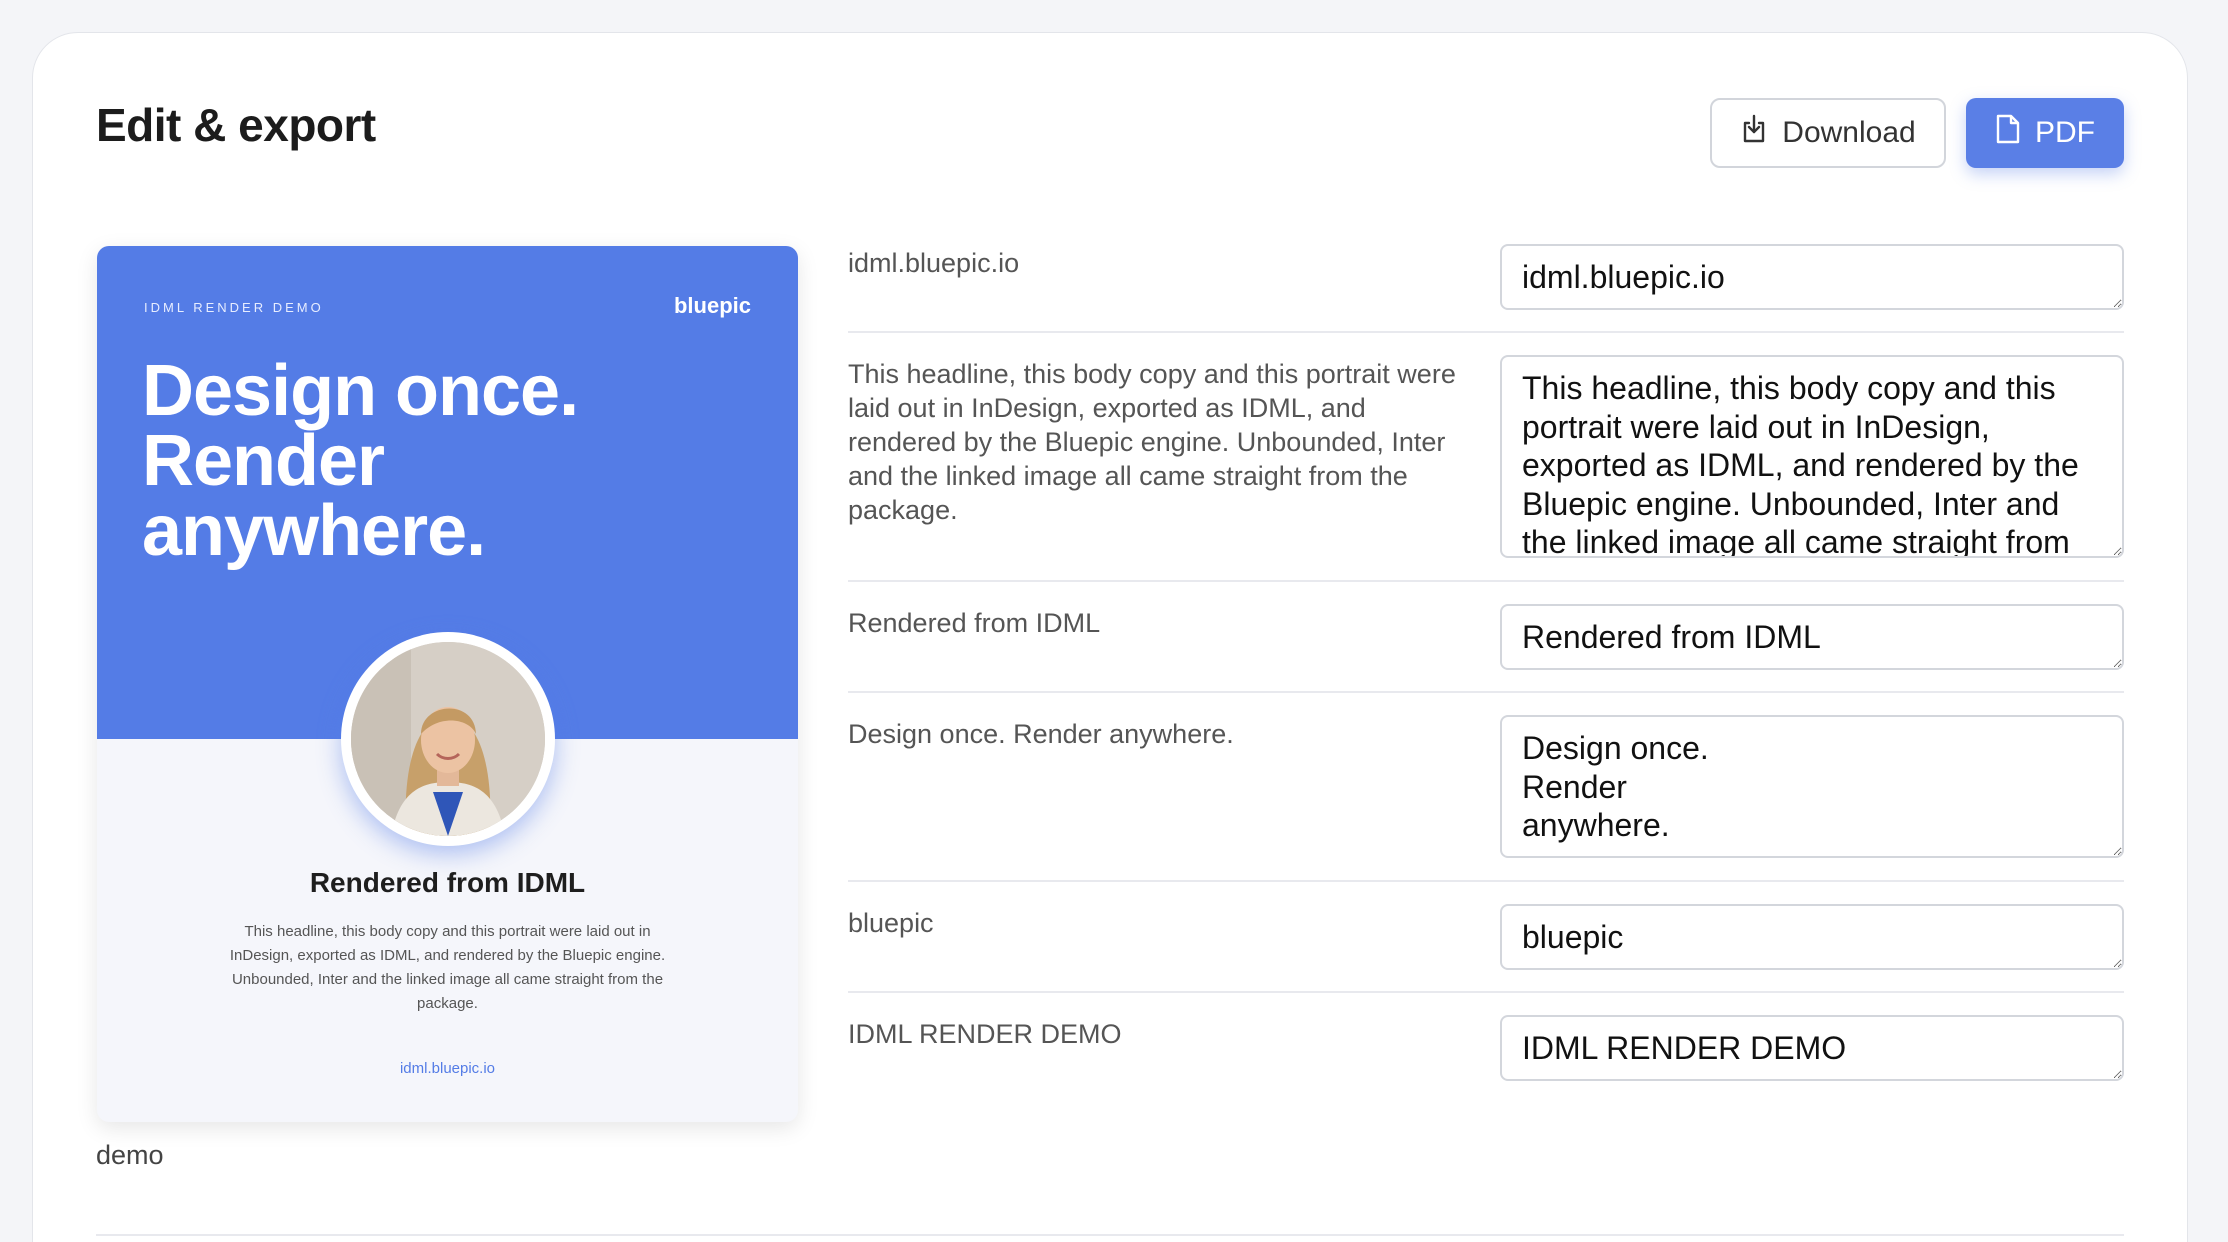 This screenshot has height=1242, width=2228. I want to click on file-icon, so click(2015, 133).